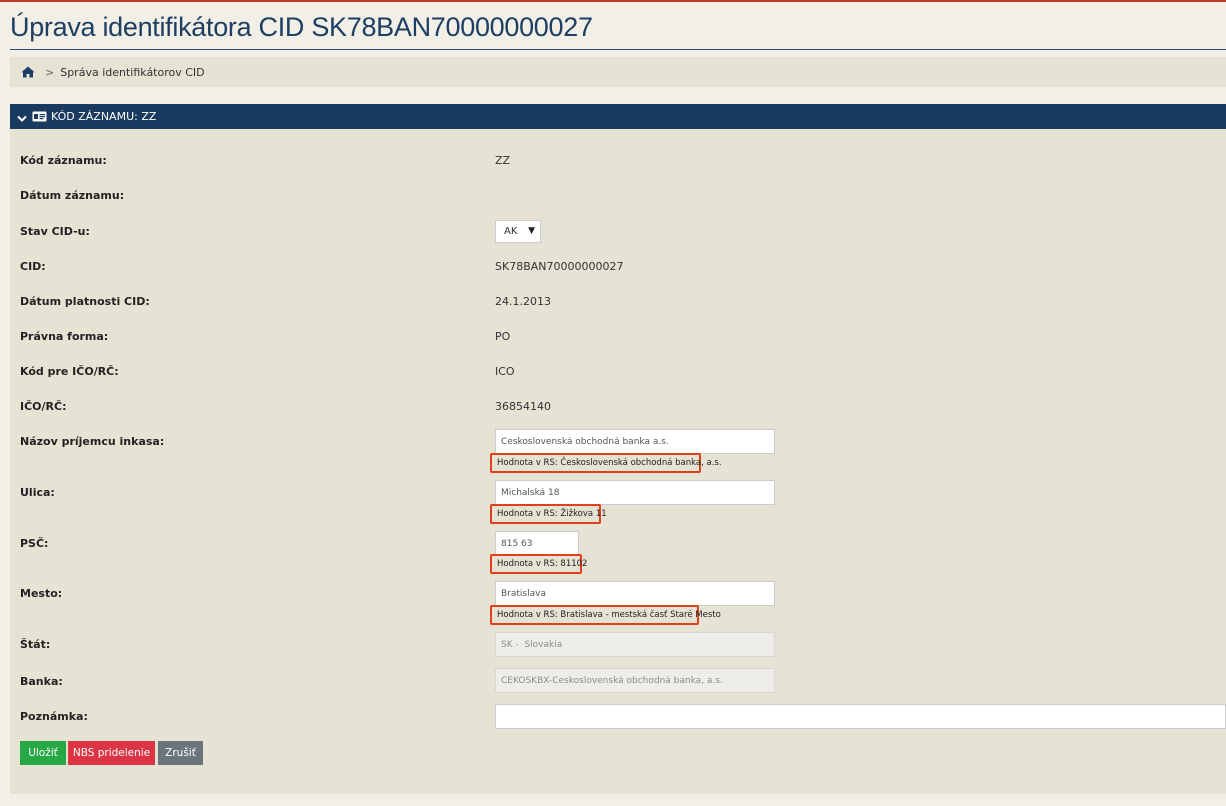 The height and width of the screenshot is (806, 1226). I want to click on value-kod-zaznamu: ZZ, so click(503, 160).